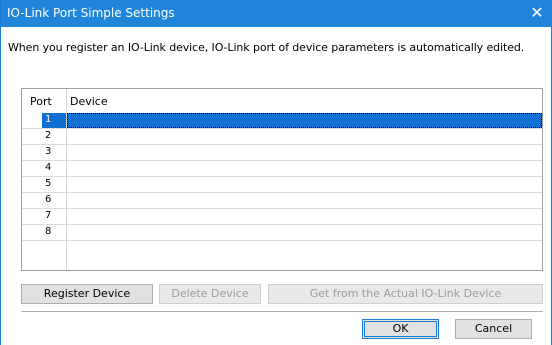 Image resolution: width=552 pixels, height=345 pixels. What do you see at coordinates (41, 101) in the screenshot?
I see `column-header-port: Port` at bounding box center [41, 101].